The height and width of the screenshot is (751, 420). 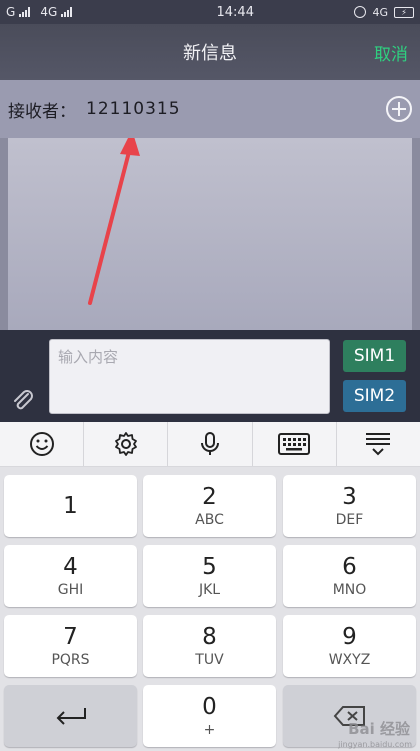 What do you see at coordinates (210, 12) in the screenshot?
I see `status-bar: G 4G 14:44 4G ⚡` at bounding box center [210, 12].